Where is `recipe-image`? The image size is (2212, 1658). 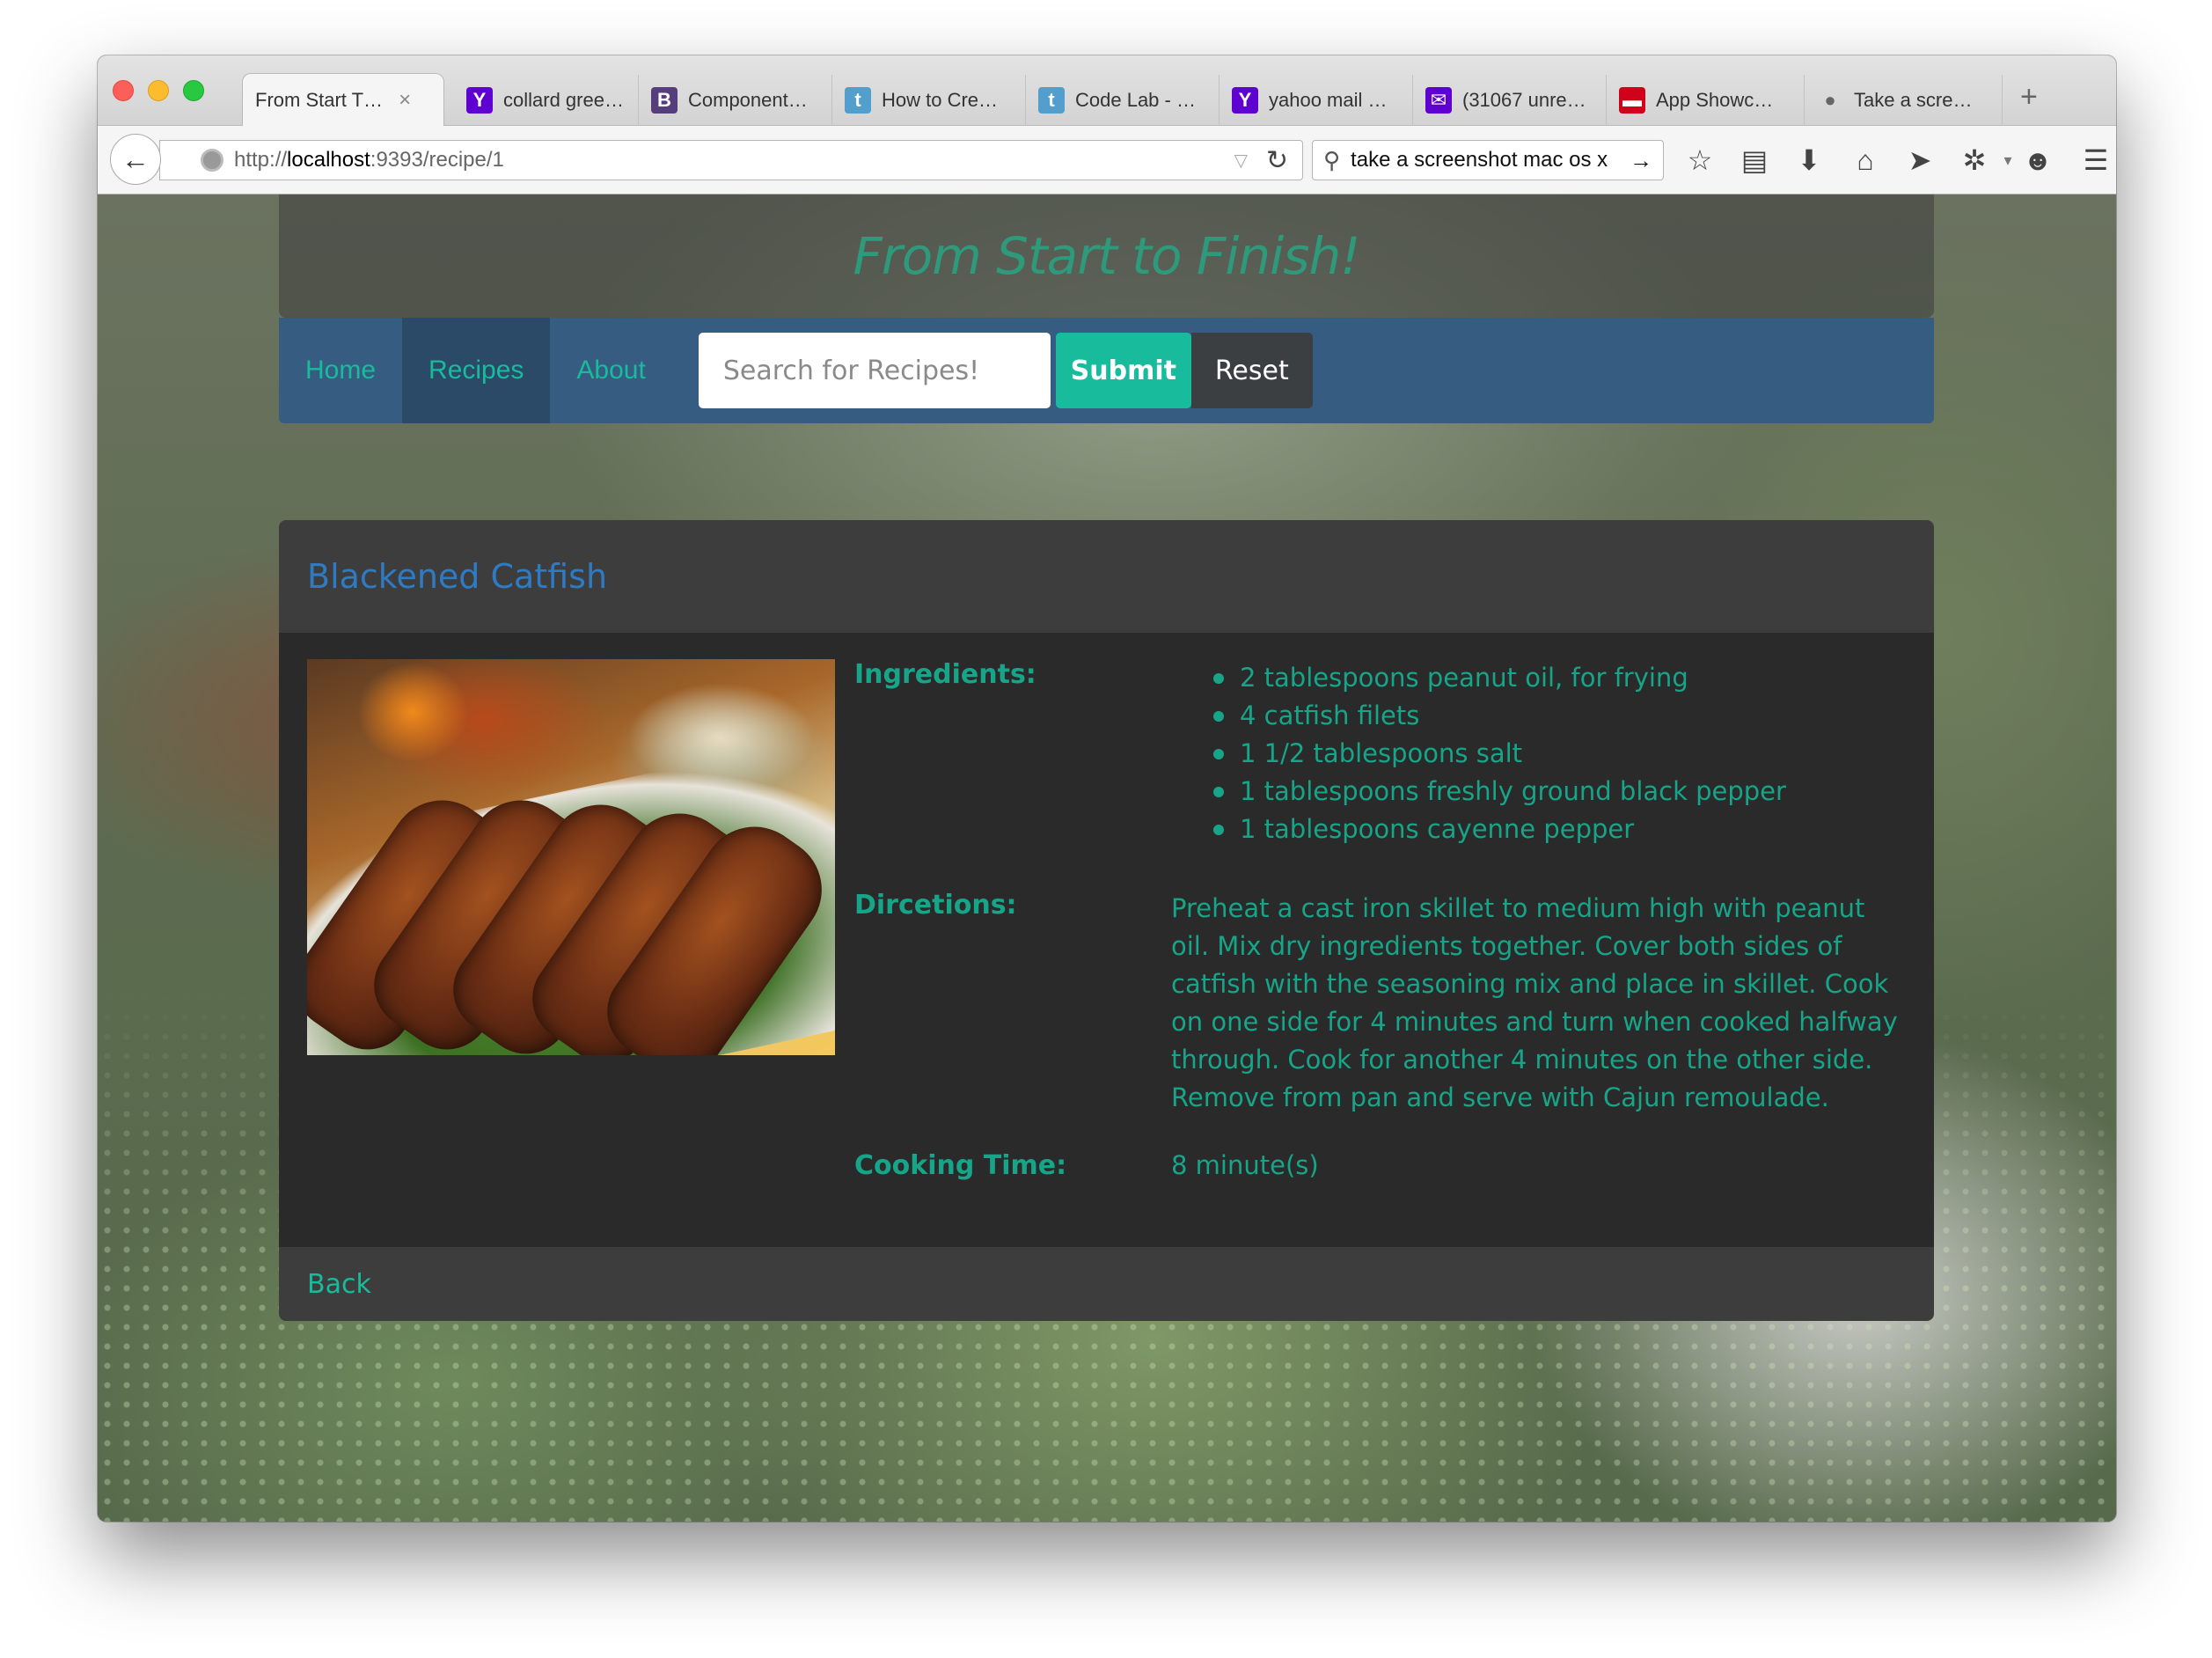
recipe-image is located at coordinates (571, 857).